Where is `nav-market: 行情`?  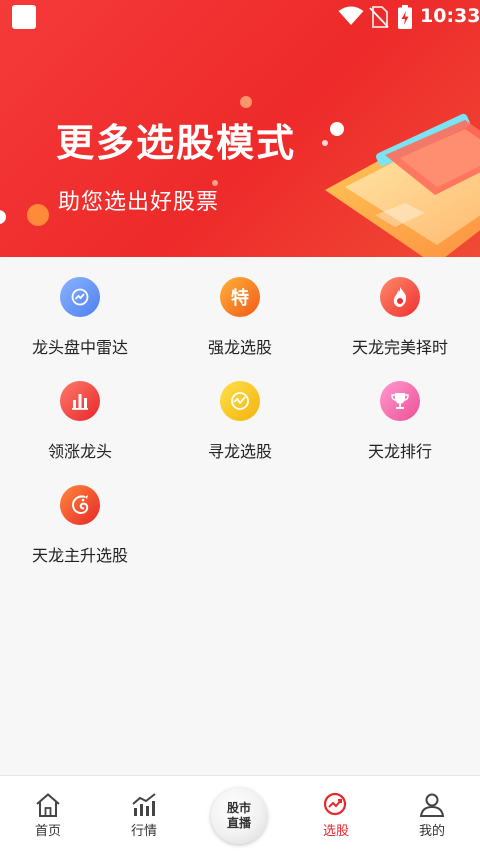
nav-market: 行情 is located at coordinates (144, 811).